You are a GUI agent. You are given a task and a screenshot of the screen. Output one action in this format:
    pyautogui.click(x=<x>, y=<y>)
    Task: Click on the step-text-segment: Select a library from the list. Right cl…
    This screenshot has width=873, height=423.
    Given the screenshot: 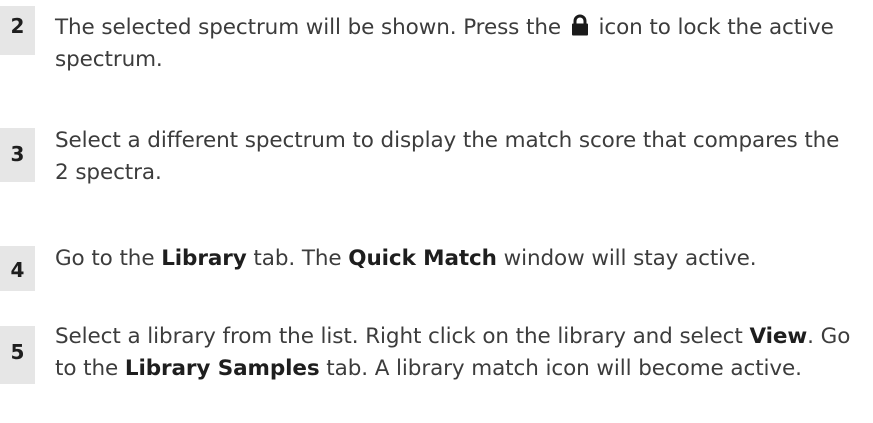 What is the action you would take?
    pyautogui.click(x=402, y=336)
    